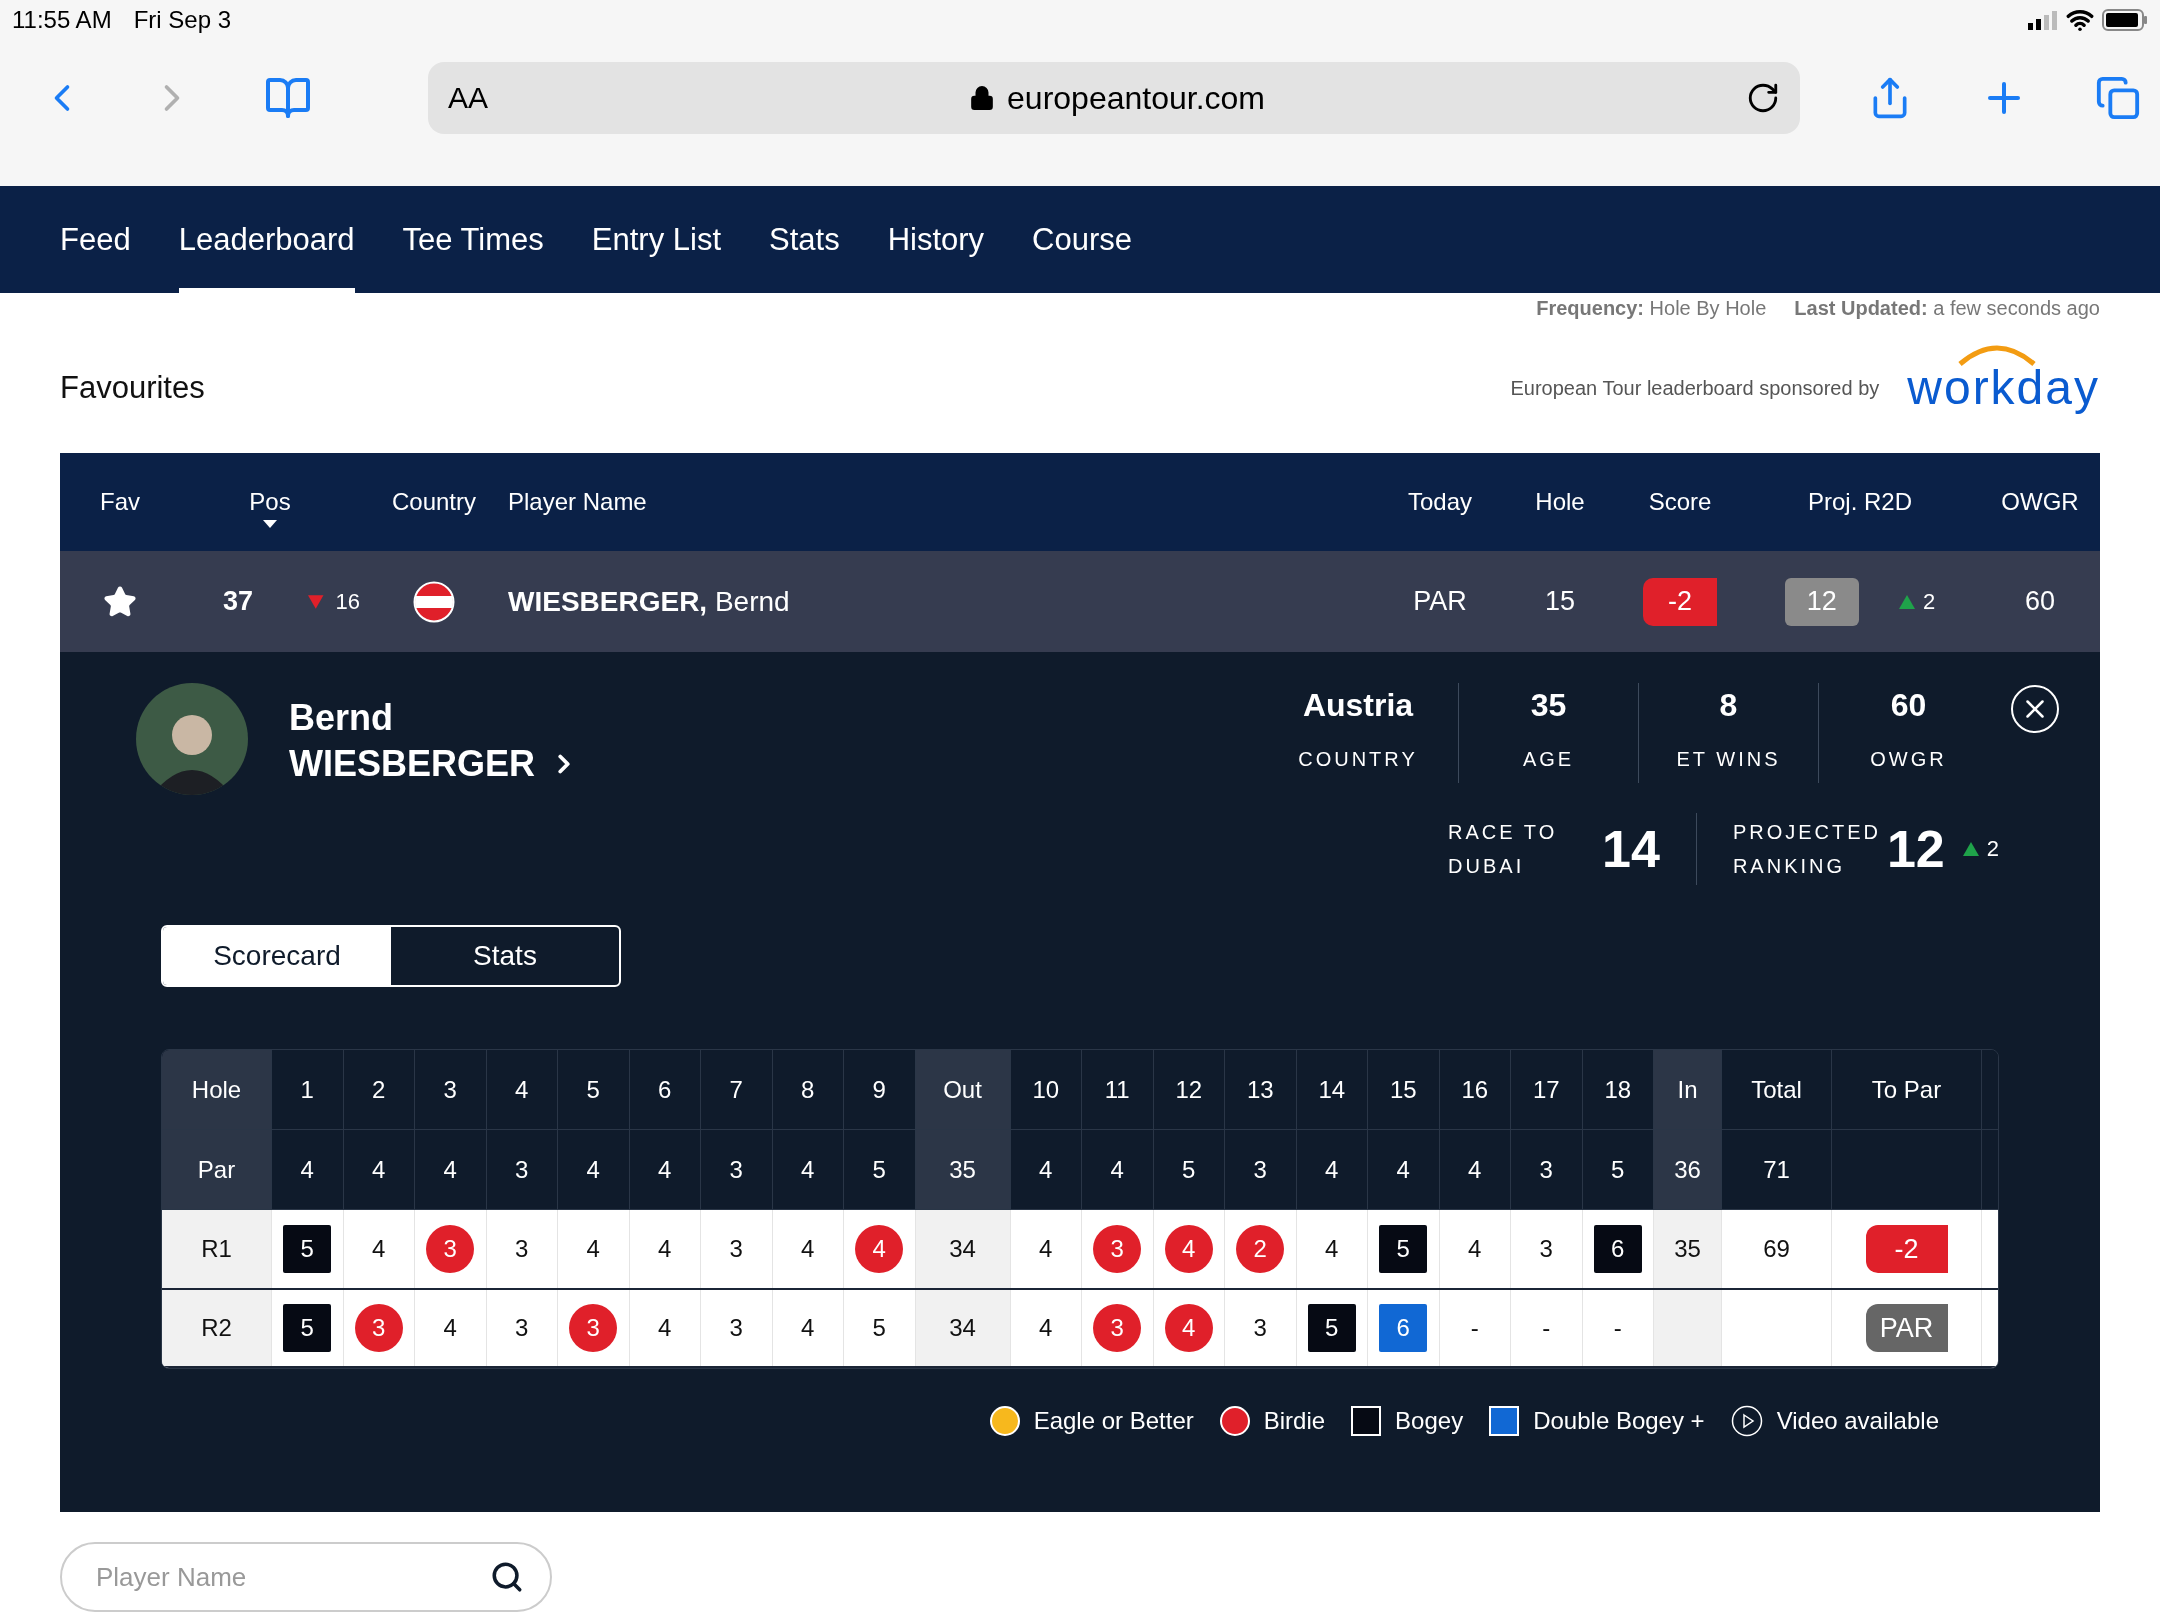  Describe the element at coordinates (1560, 502) in the screenshot. I see `column-header: Hole` at that location.